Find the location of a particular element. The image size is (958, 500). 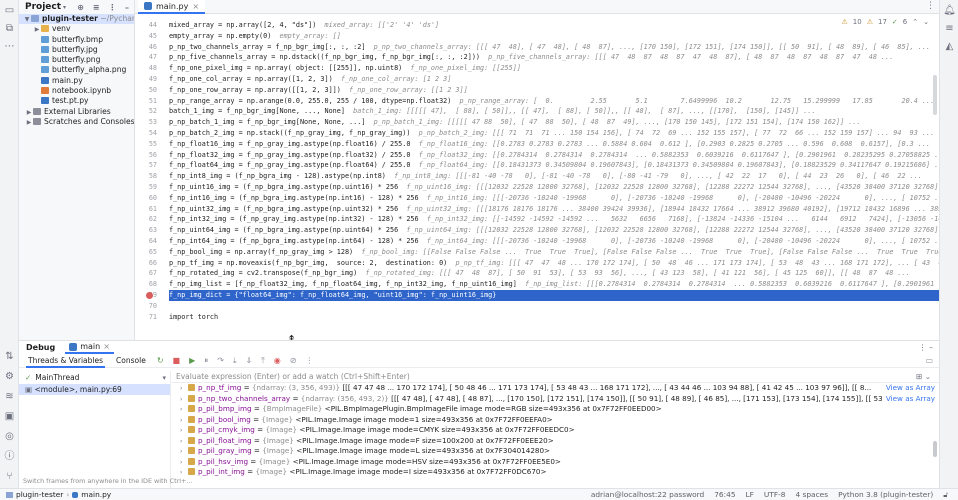

tree-item: butterfly.jpg is located at coordinates (76, 50).